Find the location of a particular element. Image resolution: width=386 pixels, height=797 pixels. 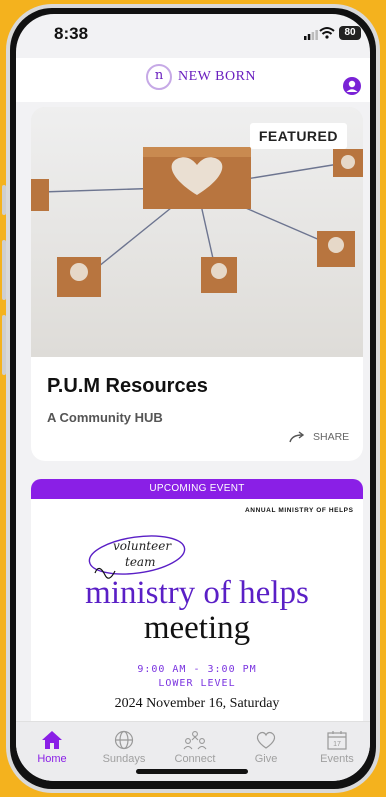

flyer-header: ANNUAL MINISTRY OF HELPS is located at coordinates (299, 510).